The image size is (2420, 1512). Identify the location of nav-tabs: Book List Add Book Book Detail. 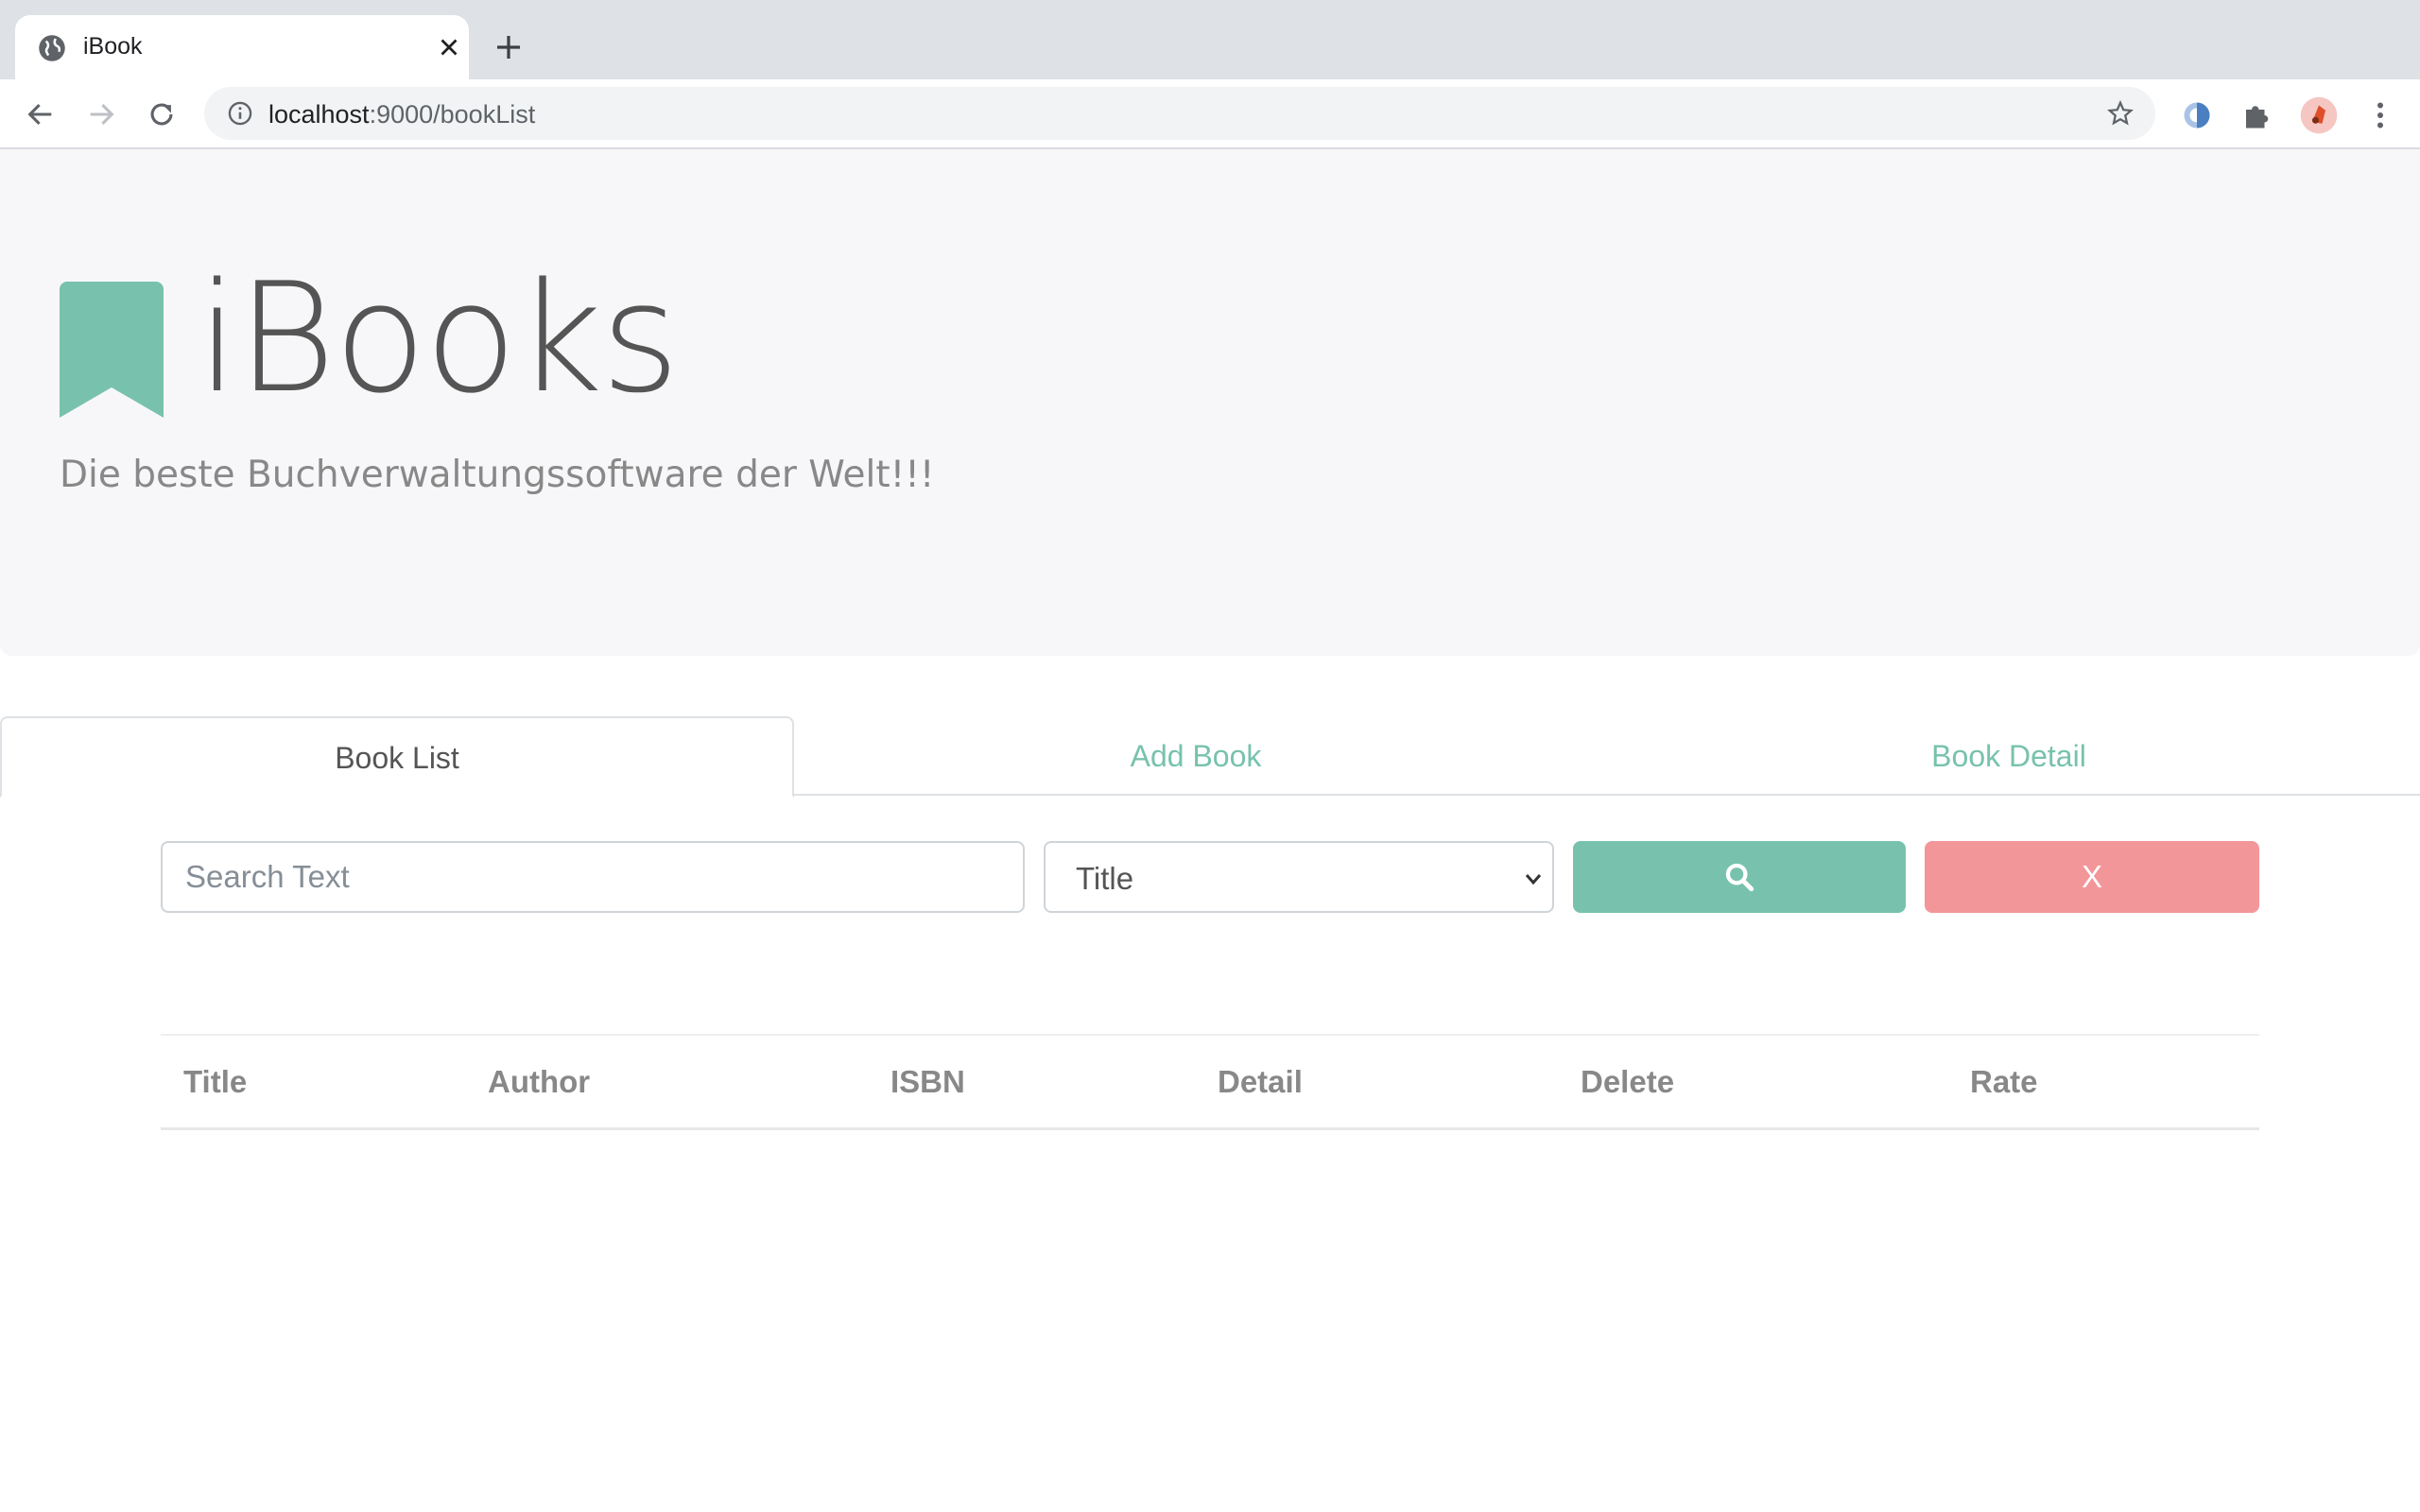
(1210, 757).